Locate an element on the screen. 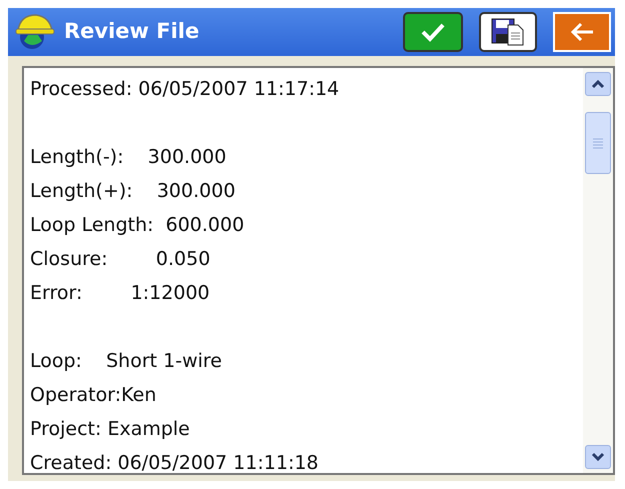 Image resolution: width=625 pixels, height=489 pixels. chevron-up-icon is located at coordinates (598, 84).